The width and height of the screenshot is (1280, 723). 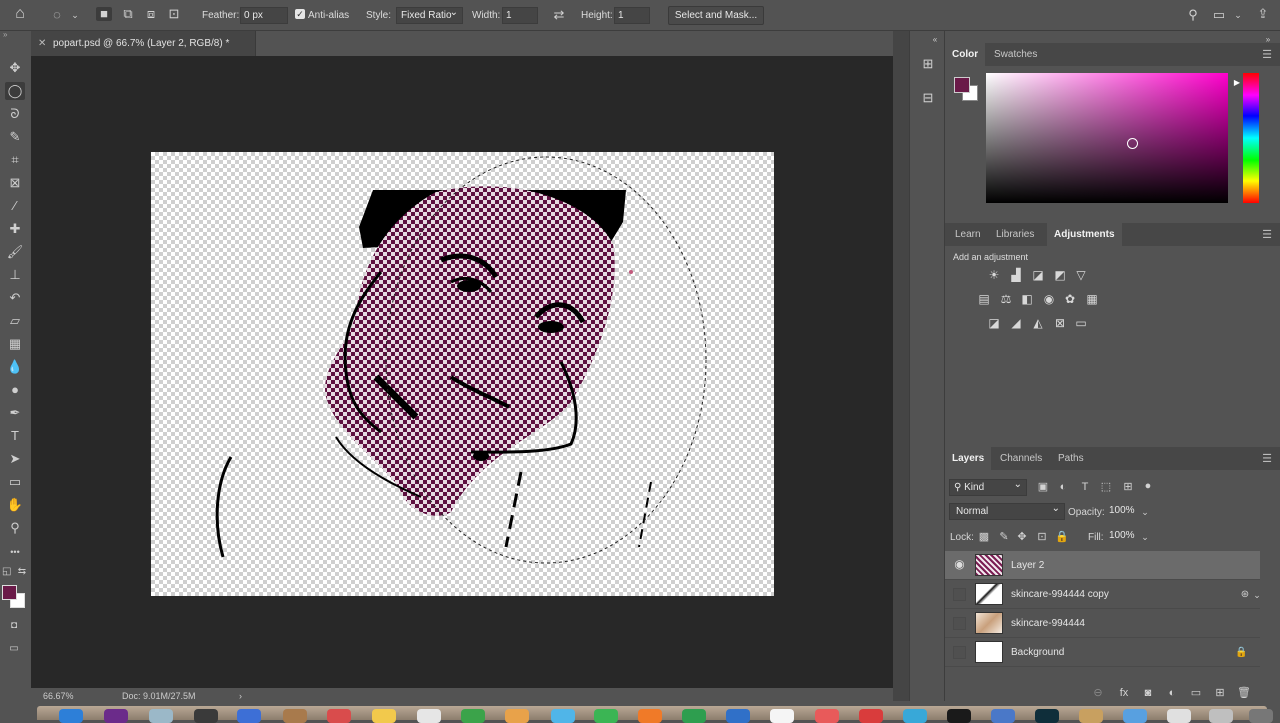 What do you see at coordinates (57, 15) in the screenshot?
I see `marquee-preset-icon: ◌` at bounding box center [57, 15].